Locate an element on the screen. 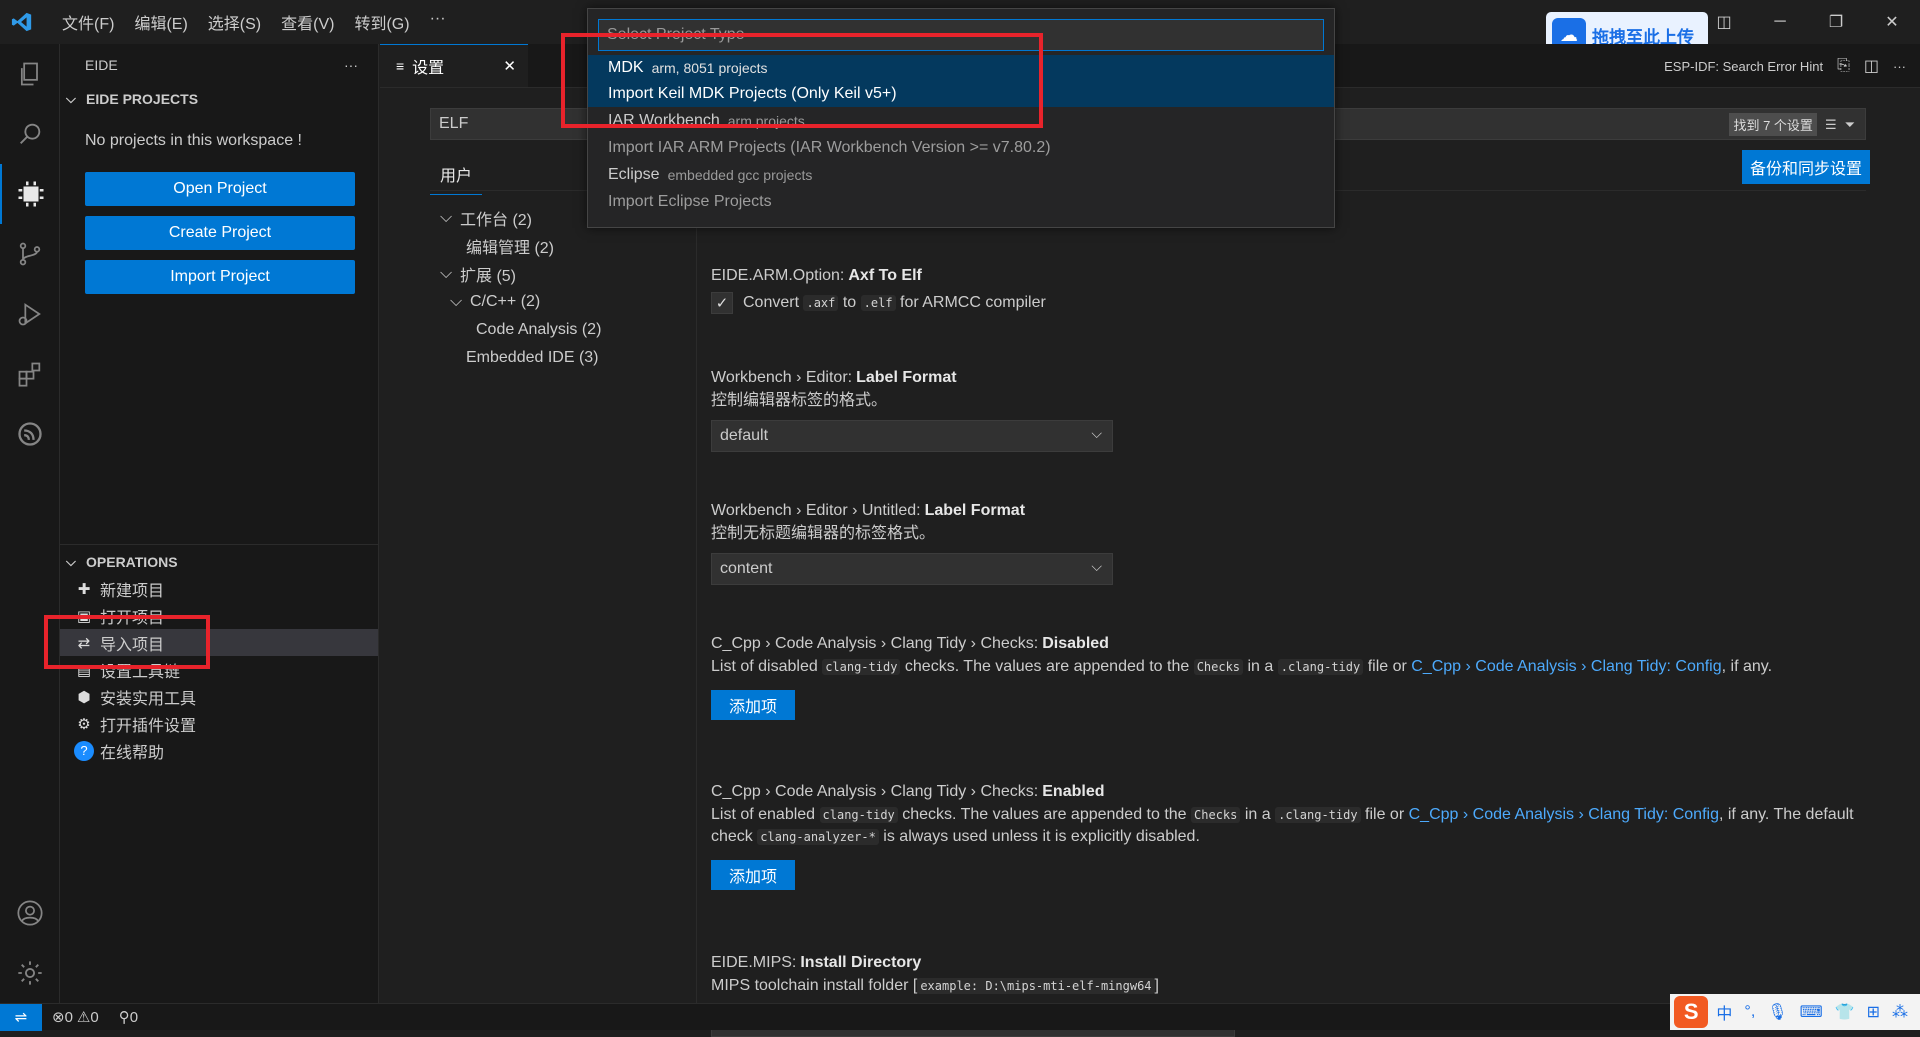  op-online-help: ? 在线帮助 is located at coordinates (219, 750).